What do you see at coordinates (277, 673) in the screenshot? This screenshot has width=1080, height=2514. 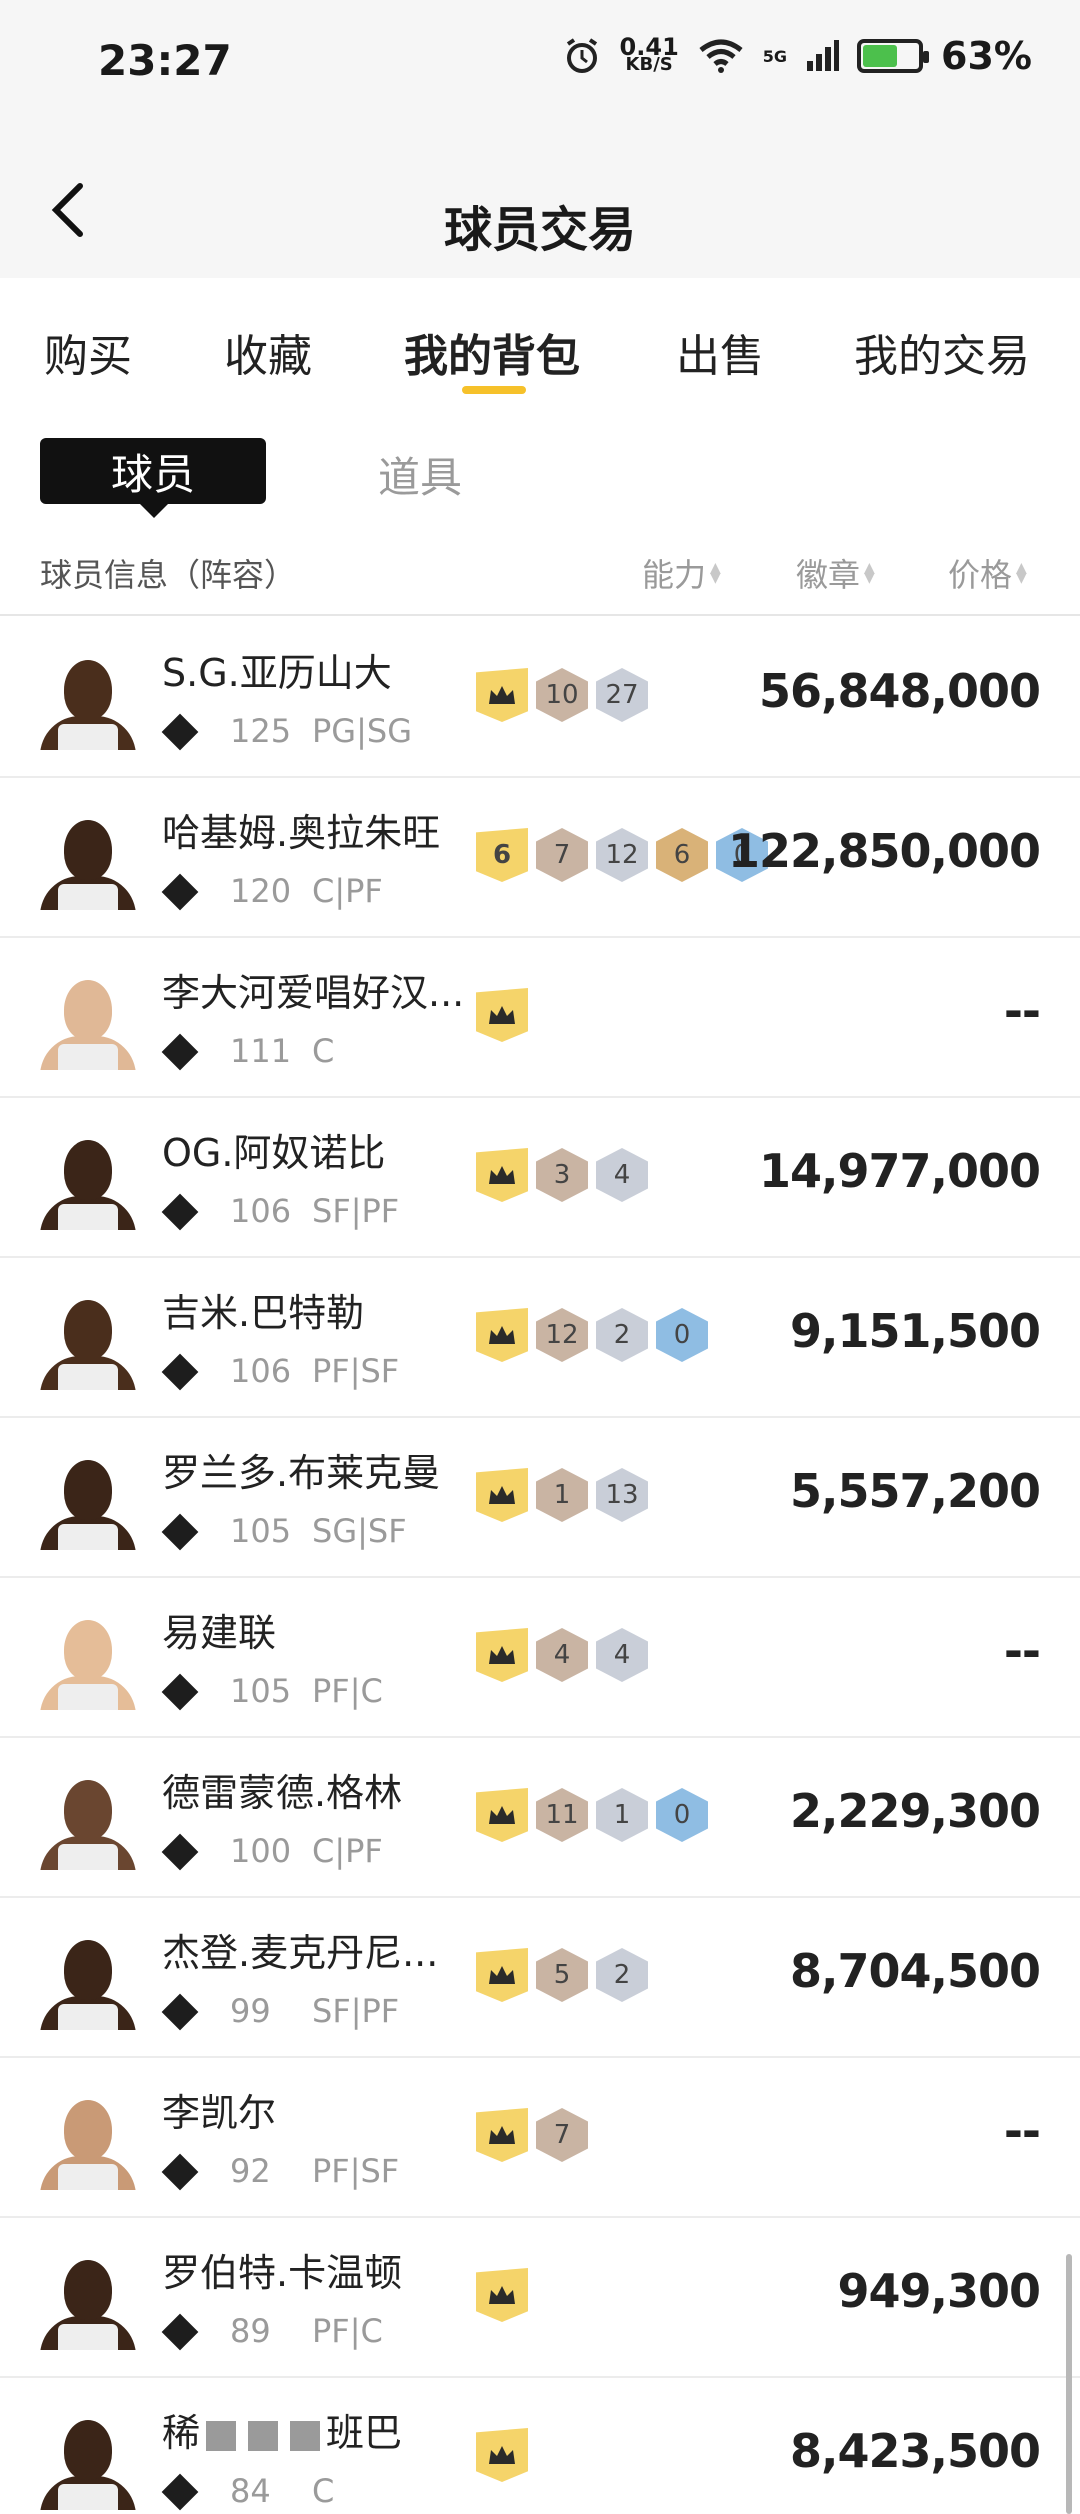 I see `player-name: S.G.亚历山大` at bounding box center [277, 673].